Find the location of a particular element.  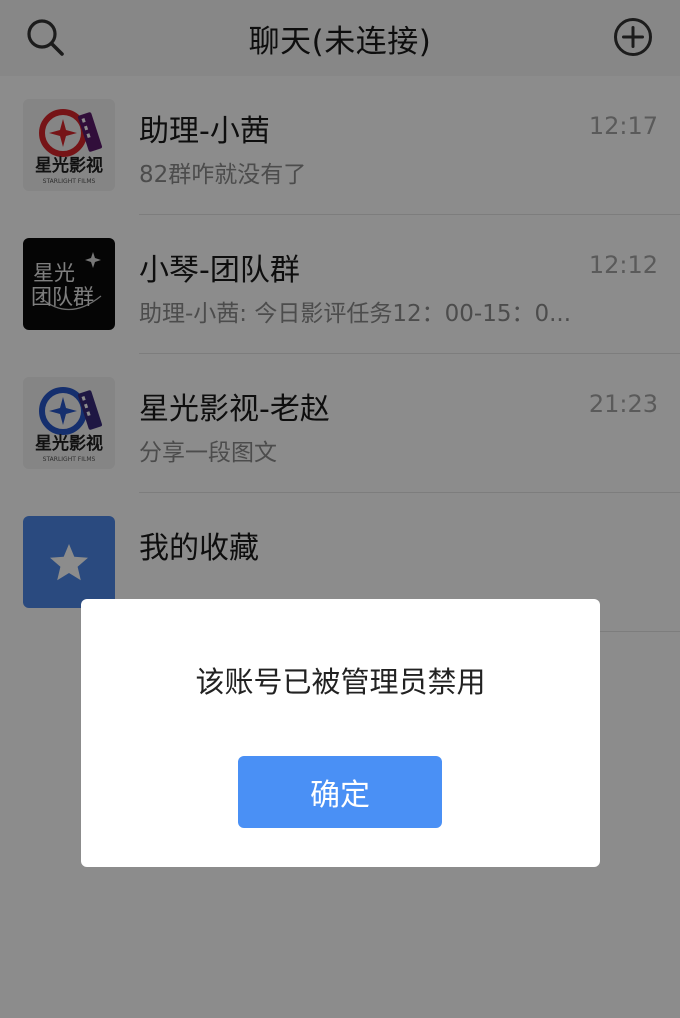

confirm-button: 确定 is located at coordinates (340, 792).